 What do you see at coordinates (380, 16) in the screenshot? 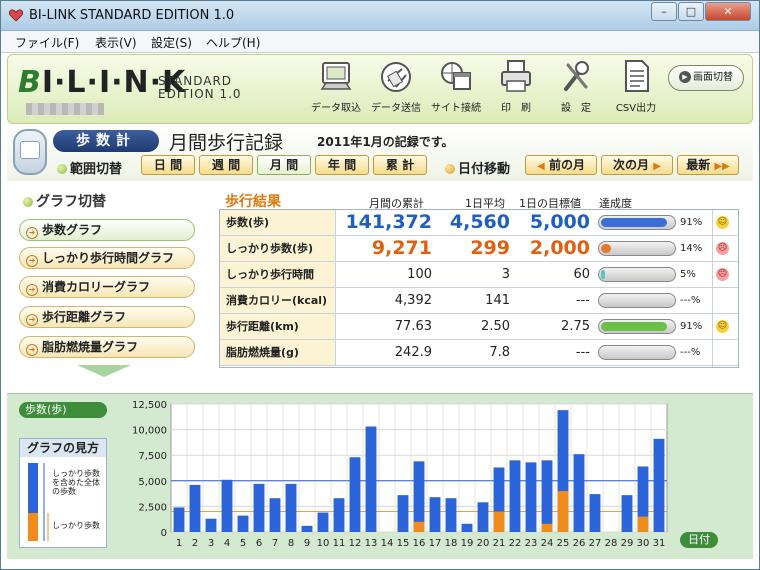
I see `title-bar: BI-LINK STANDARD EDITION 1.0 – □ ✕` at bounding box center [380, 16].